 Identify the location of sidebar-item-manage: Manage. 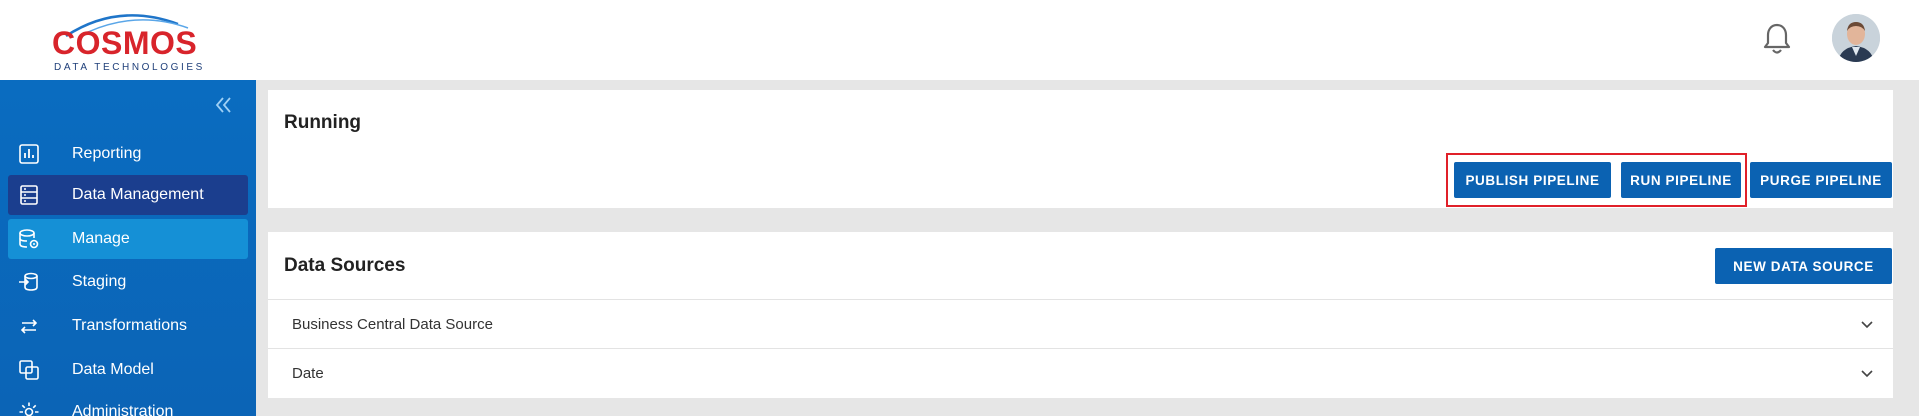
(128, 239).